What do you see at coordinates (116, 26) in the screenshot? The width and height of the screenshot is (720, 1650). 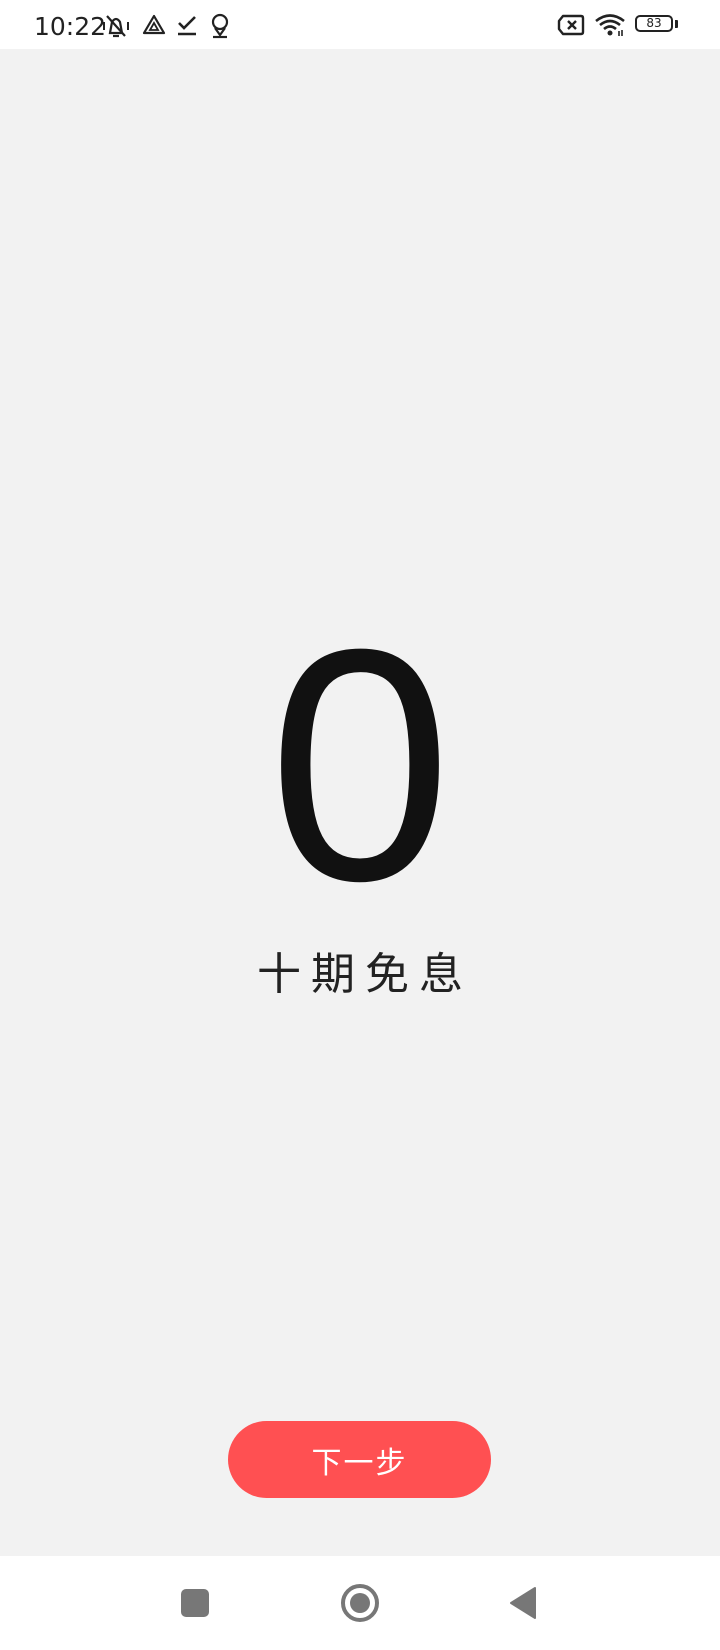 I see `mute-vibrate-icon` at bounding box center [116, 26].